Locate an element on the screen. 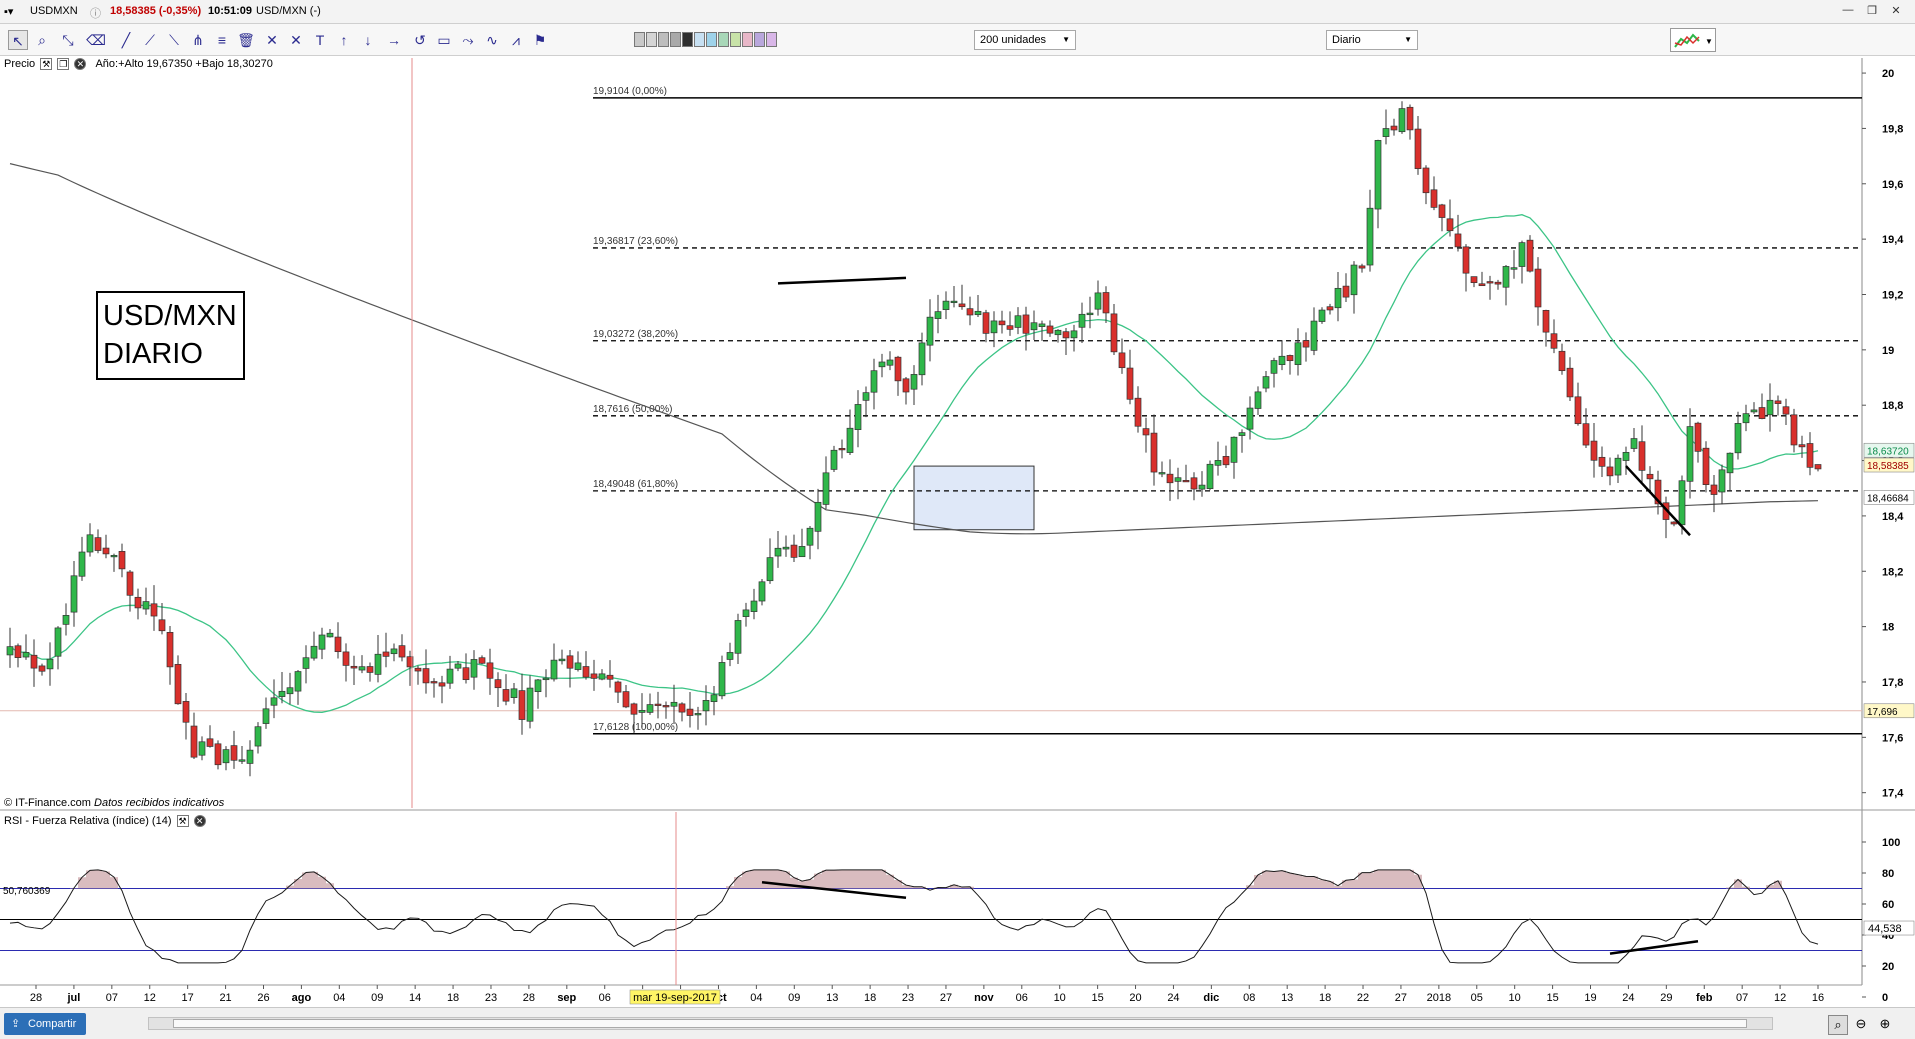  period-select: Diario ▼ is located at coordinates (1372, 40).